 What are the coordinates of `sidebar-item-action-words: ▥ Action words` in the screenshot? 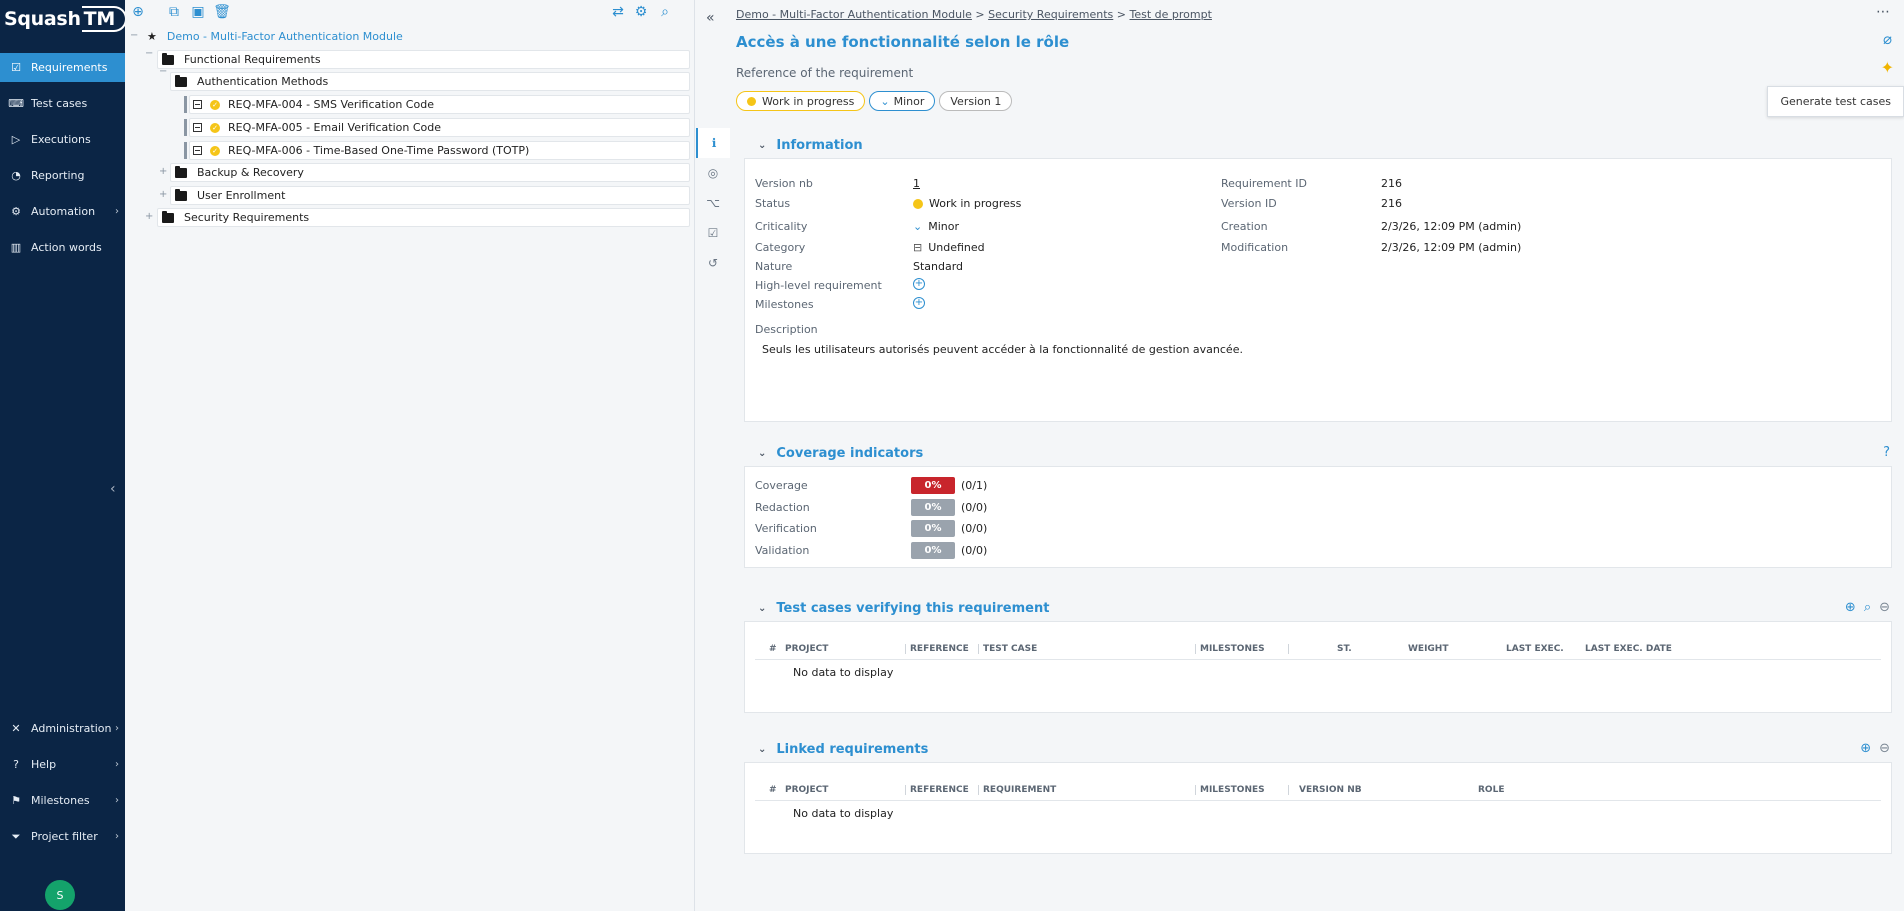 It's located at (62, 247).